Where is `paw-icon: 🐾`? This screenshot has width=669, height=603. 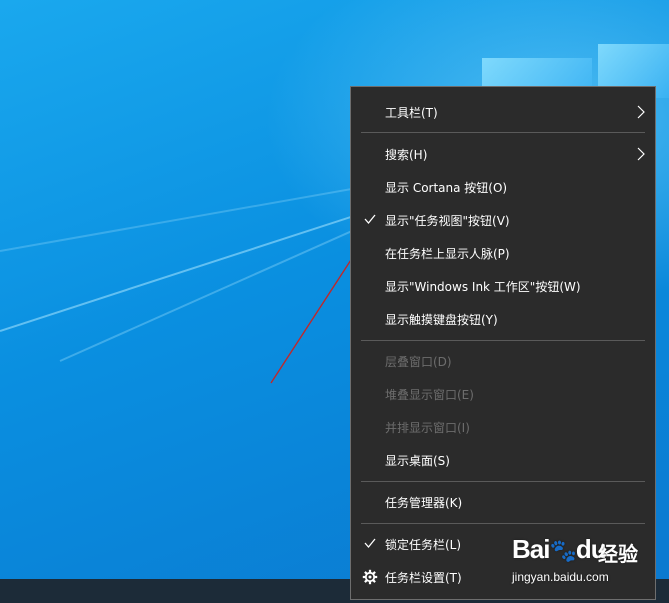
paw-icon: 🐾 is located at coordinates (562, 550).